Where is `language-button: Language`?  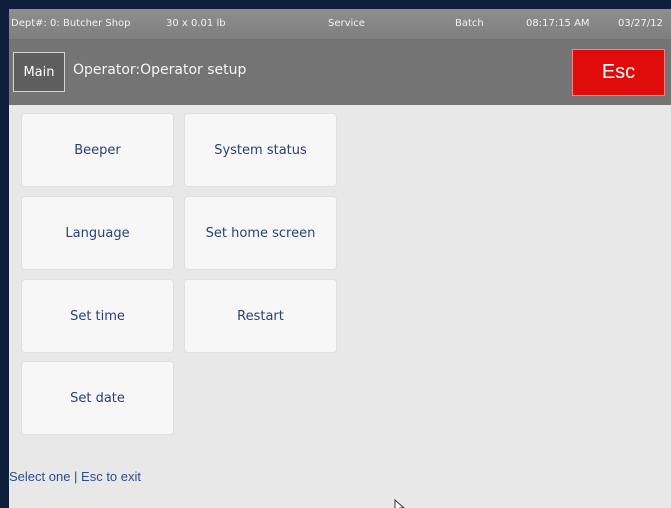
language-button: Language is located at coordinates (97, 233).